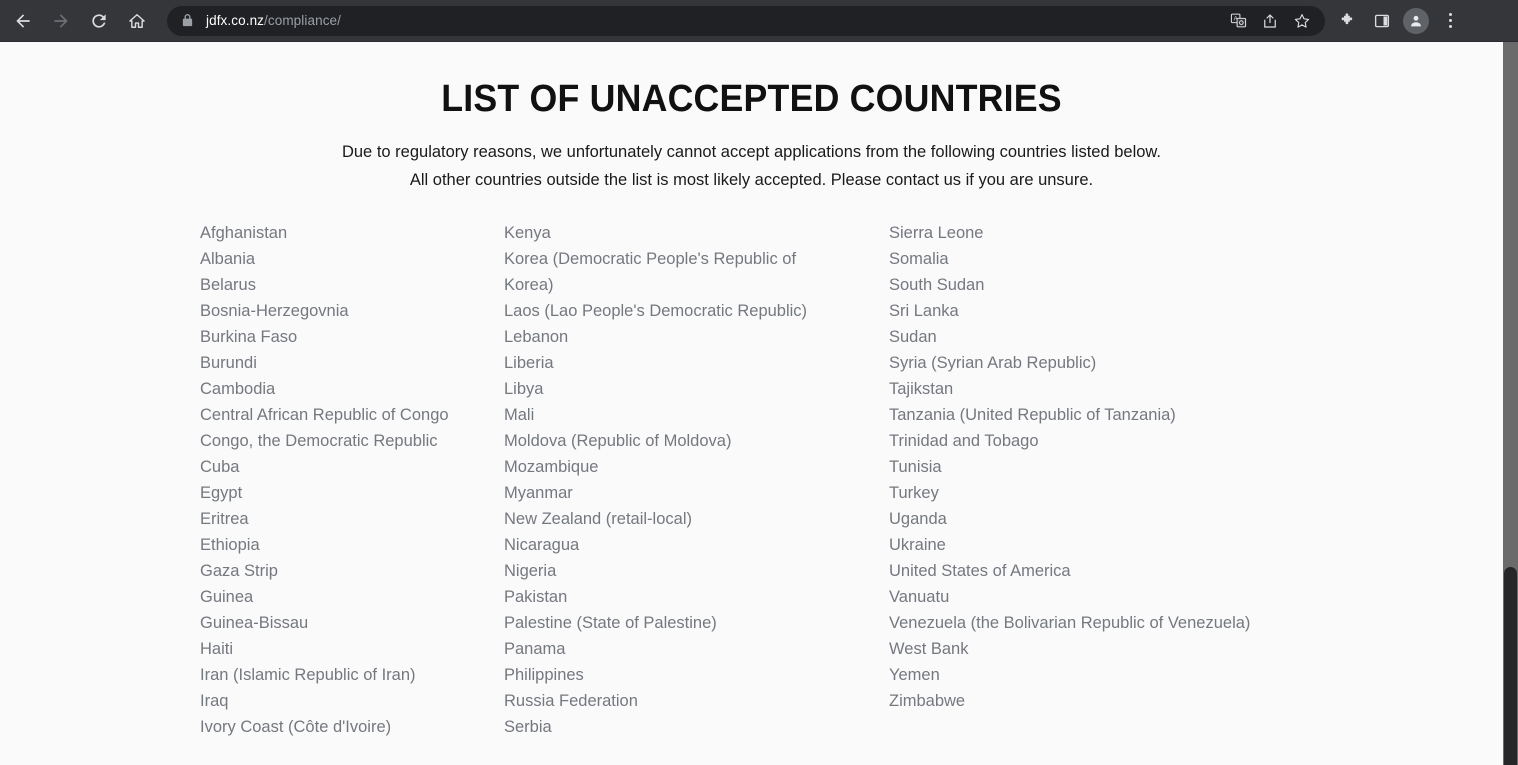 The width and height of the screenshot is (1518, 765). What do you see at coordinates (319, 441) in the screenshot?
I see `country-list-item: Congo, the Democratic Republic` at bounding box center [319, 441].